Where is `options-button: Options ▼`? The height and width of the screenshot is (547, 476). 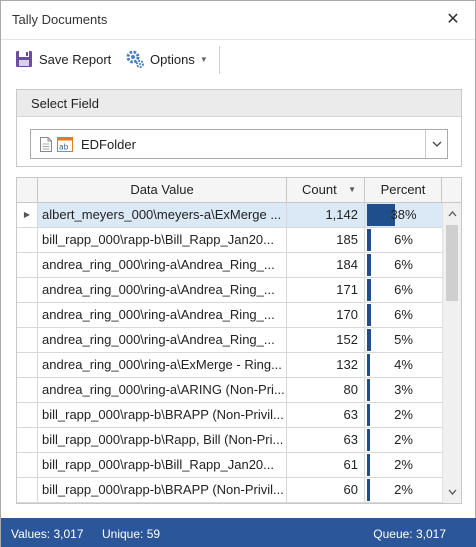 options-button: Options ▼ is located at coordinates (166, 59).